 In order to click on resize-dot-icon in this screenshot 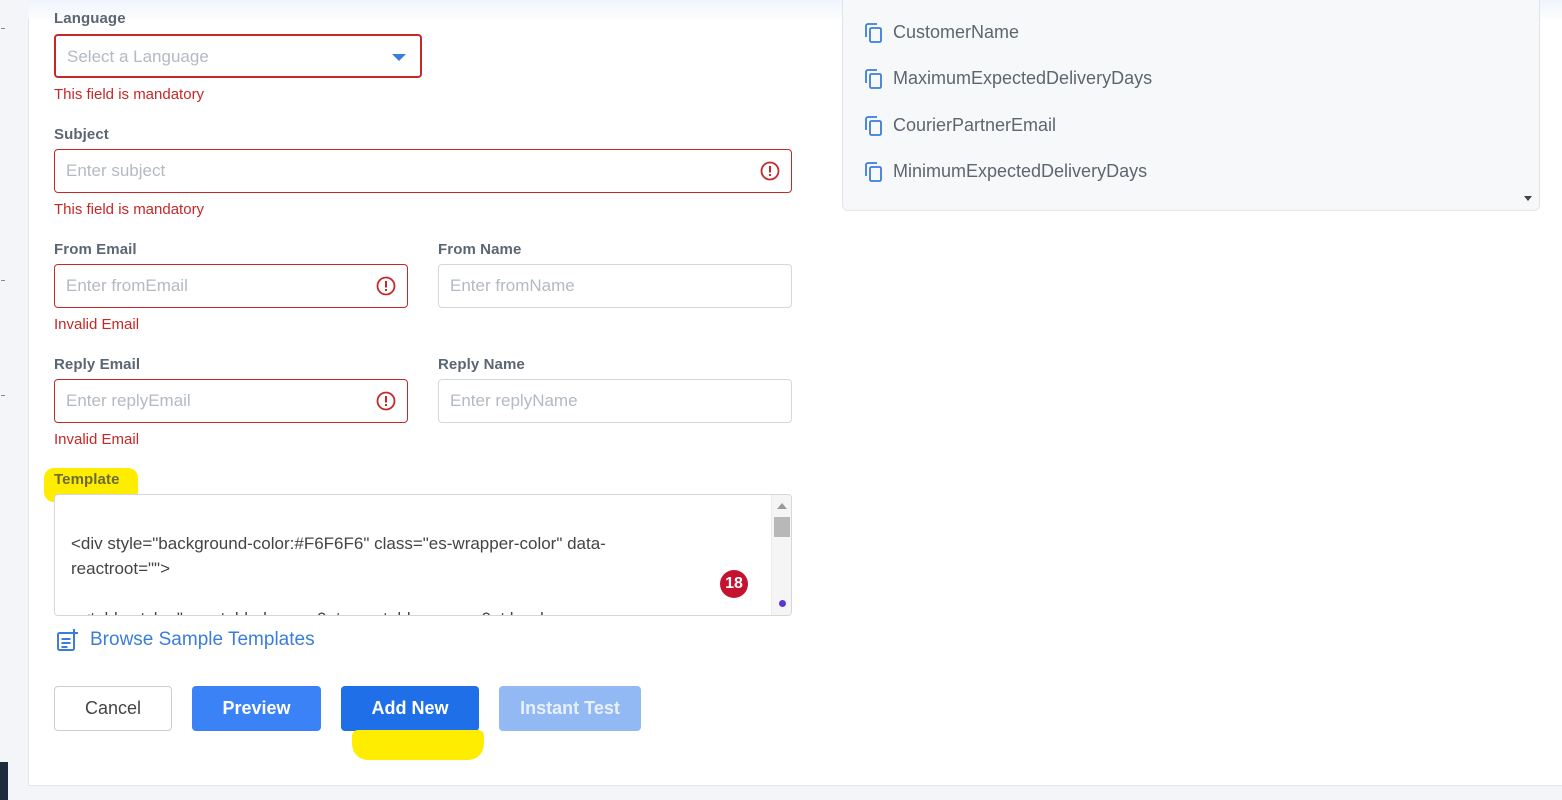, I will do `click(782, 603)`.